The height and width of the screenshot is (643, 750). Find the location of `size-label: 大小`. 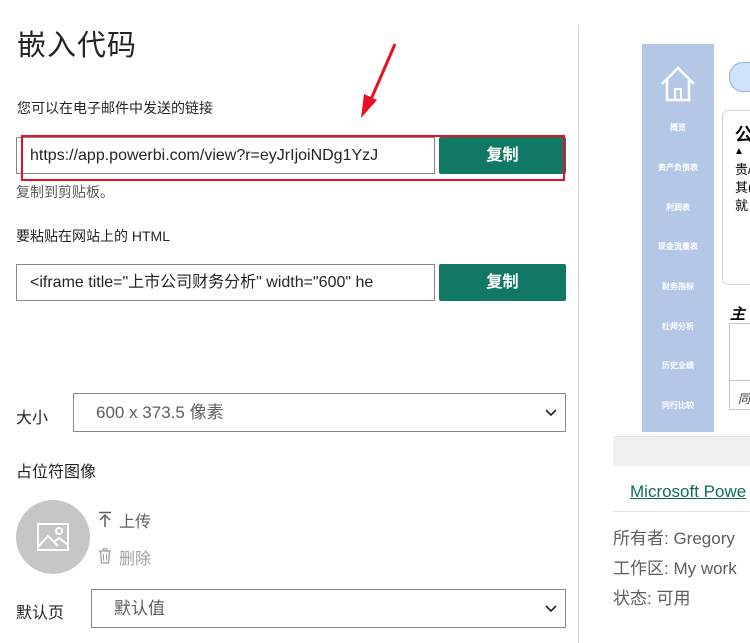

size-label: 大小 is located at coordinates (32, 418).